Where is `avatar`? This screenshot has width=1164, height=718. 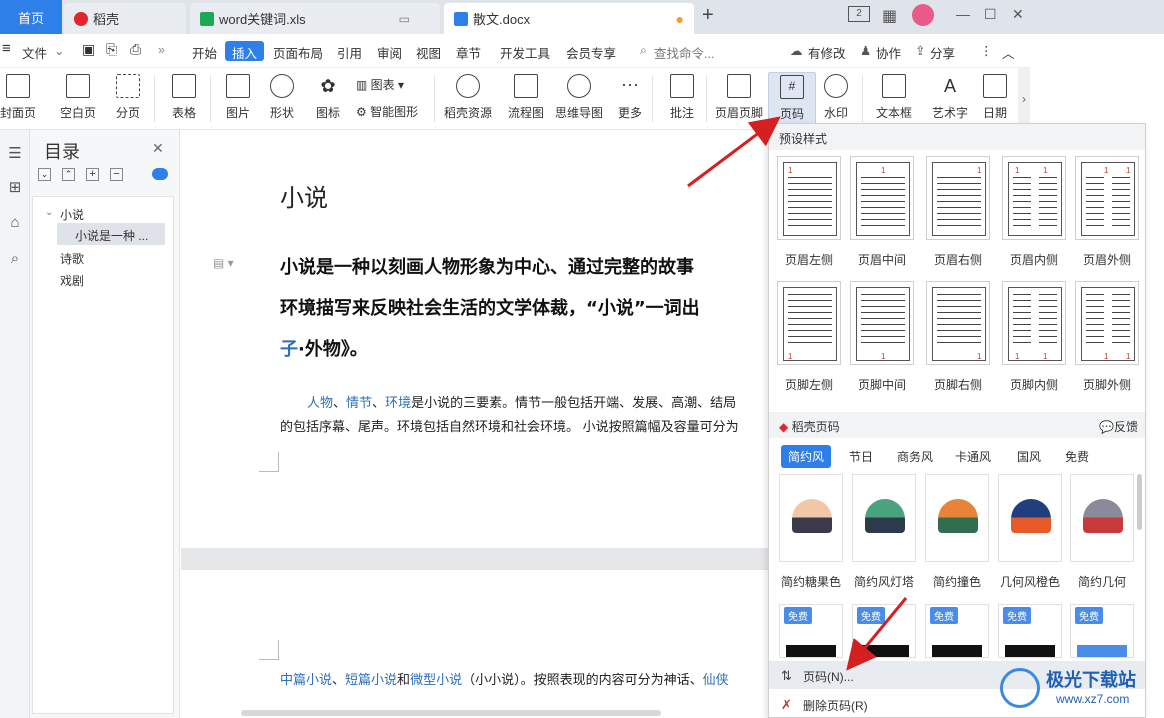 avatar is located at coordinates (923, 15).